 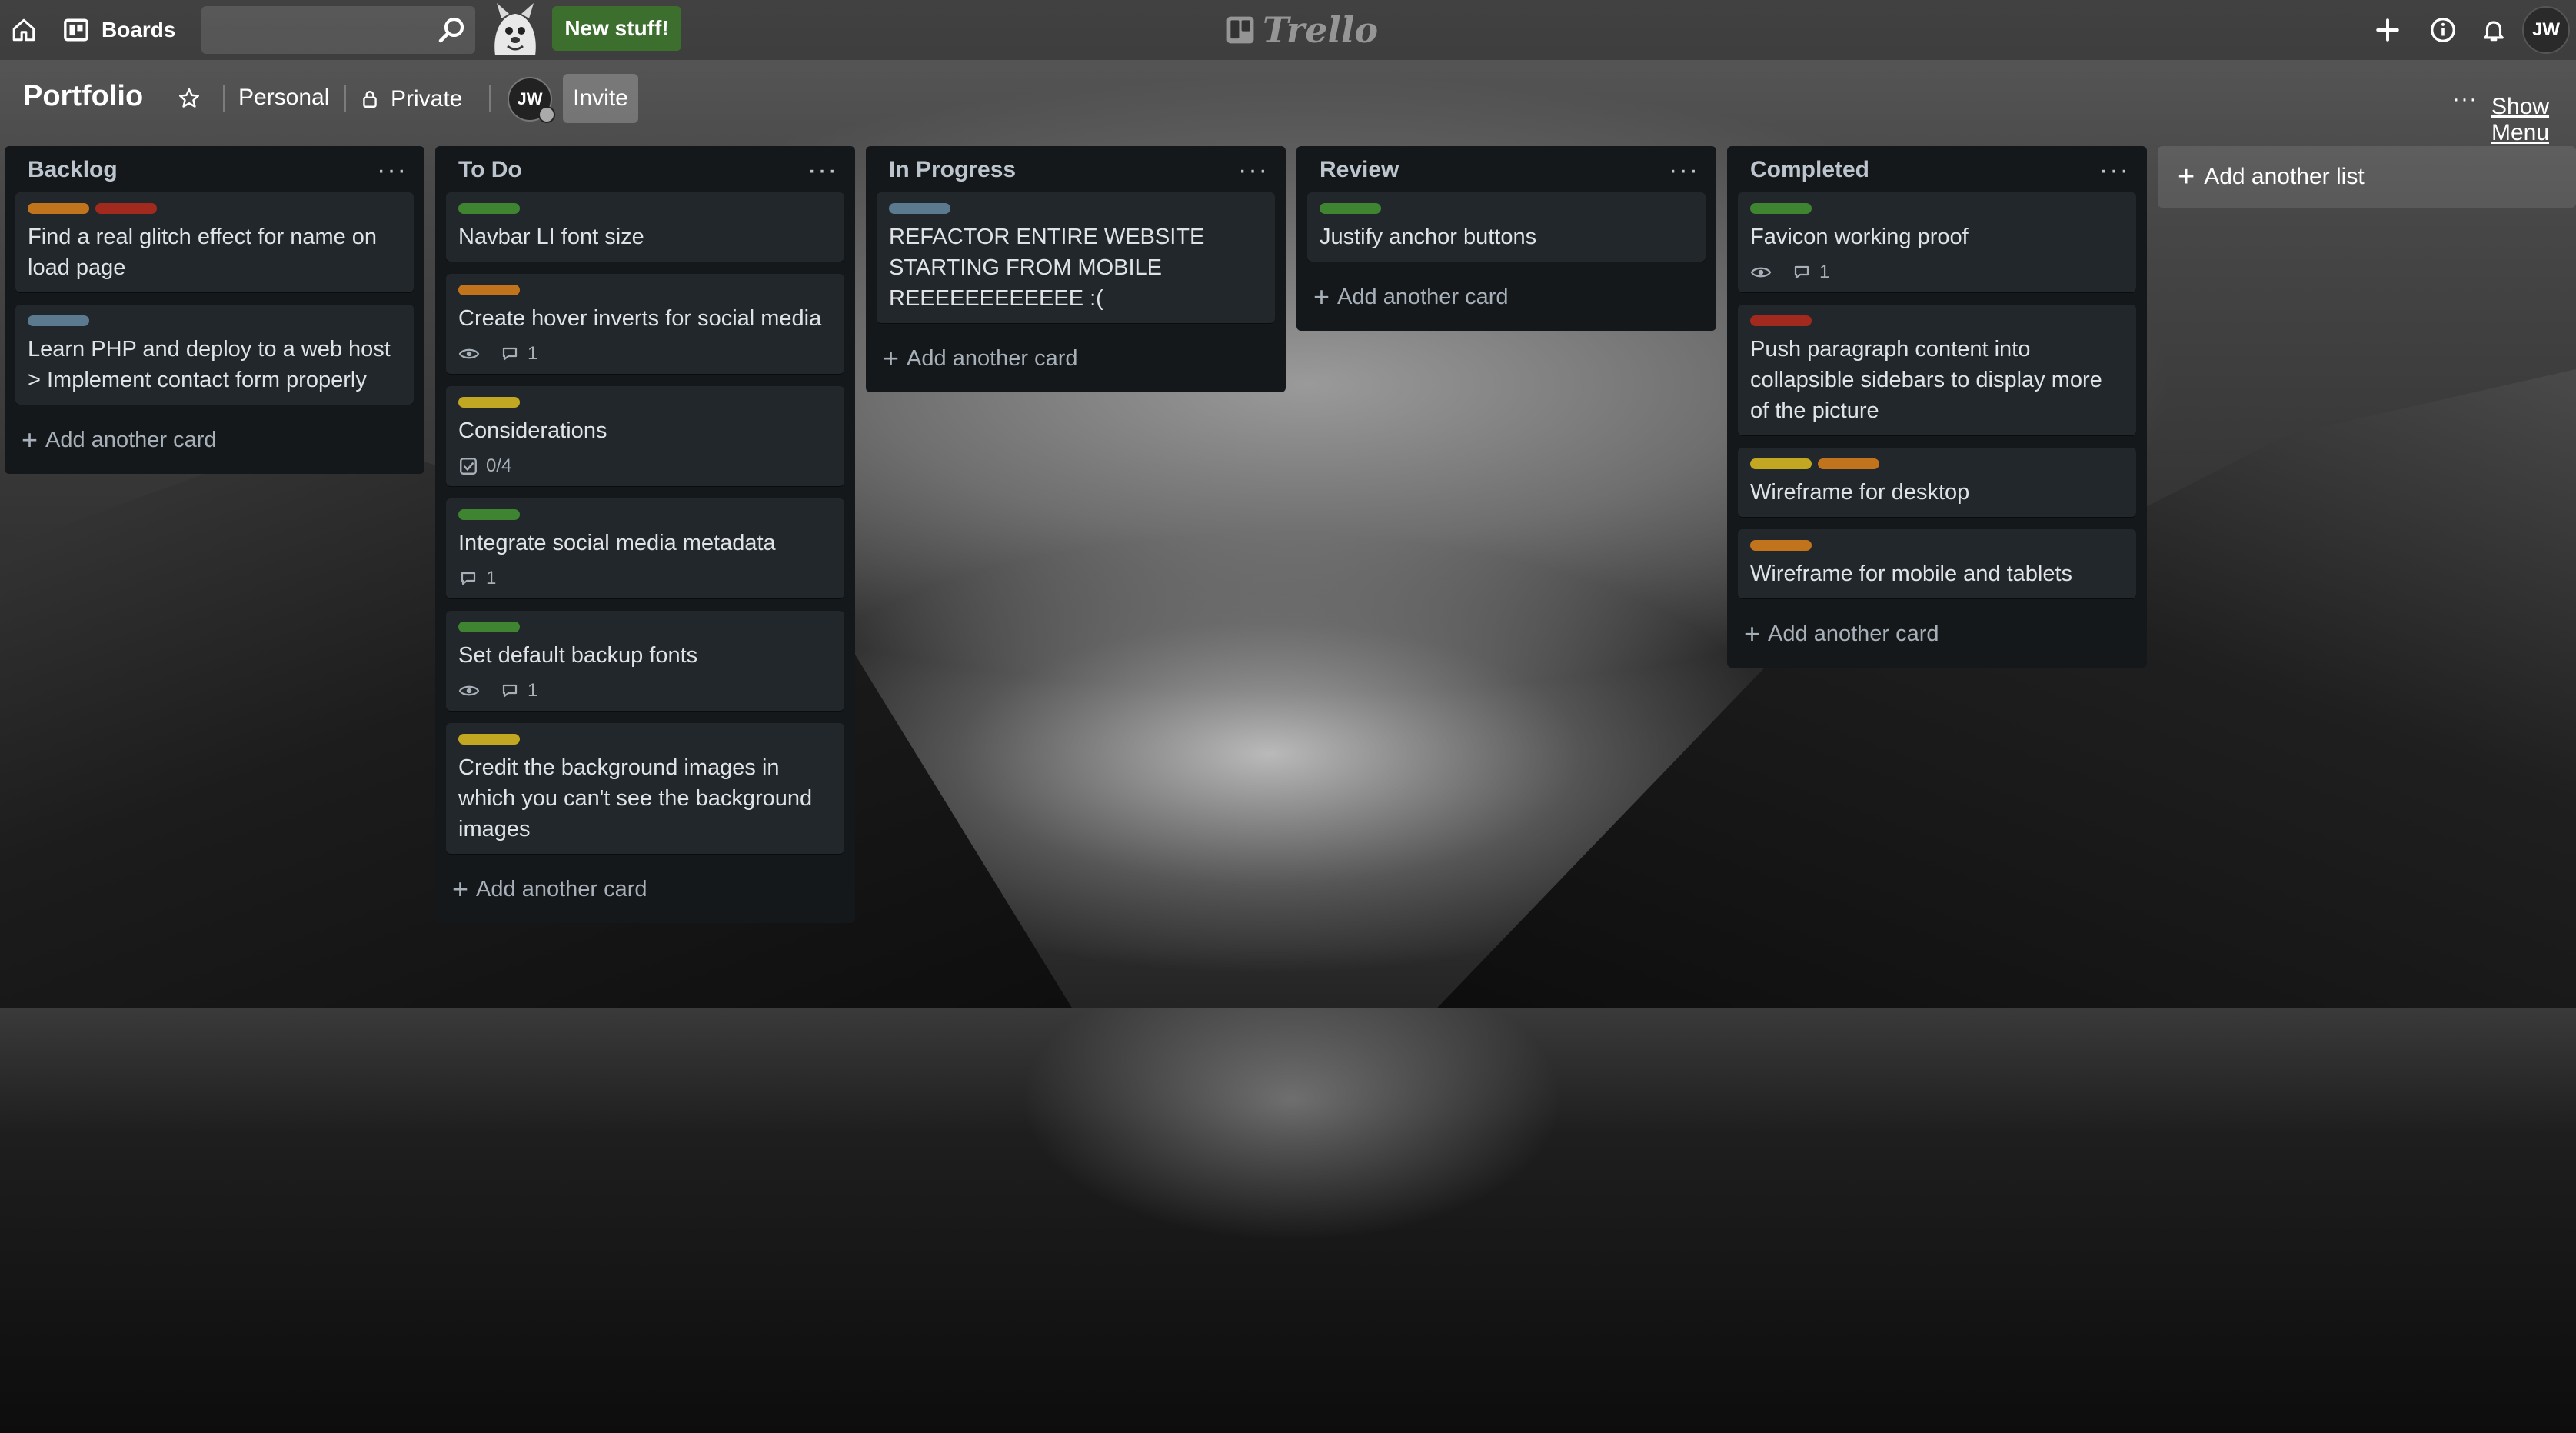 What do you see at coordinates (1911, 574) in the screenshot?
I see `card-title: Wireframe for mobile and tablets` at bounding box center [1911, 574].